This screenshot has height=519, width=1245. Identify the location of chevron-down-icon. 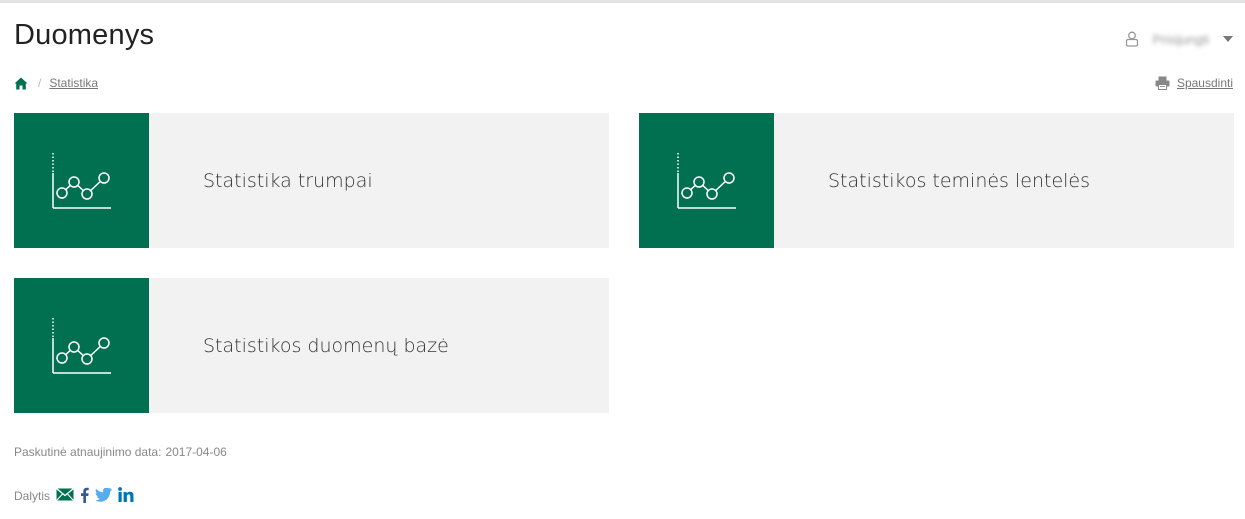
(1228, 39).